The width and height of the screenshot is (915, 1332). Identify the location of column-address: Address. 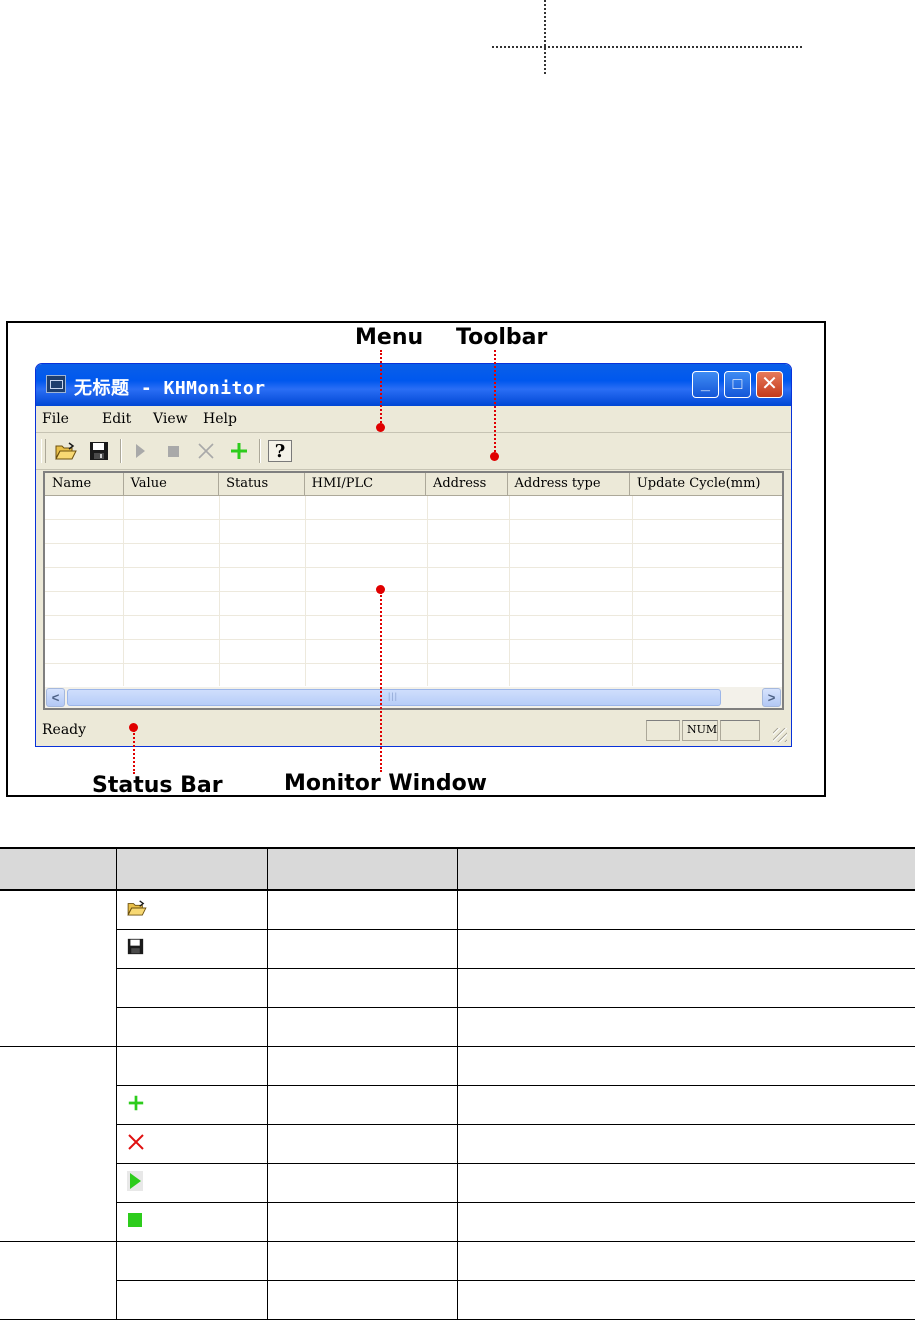
(467, 484).